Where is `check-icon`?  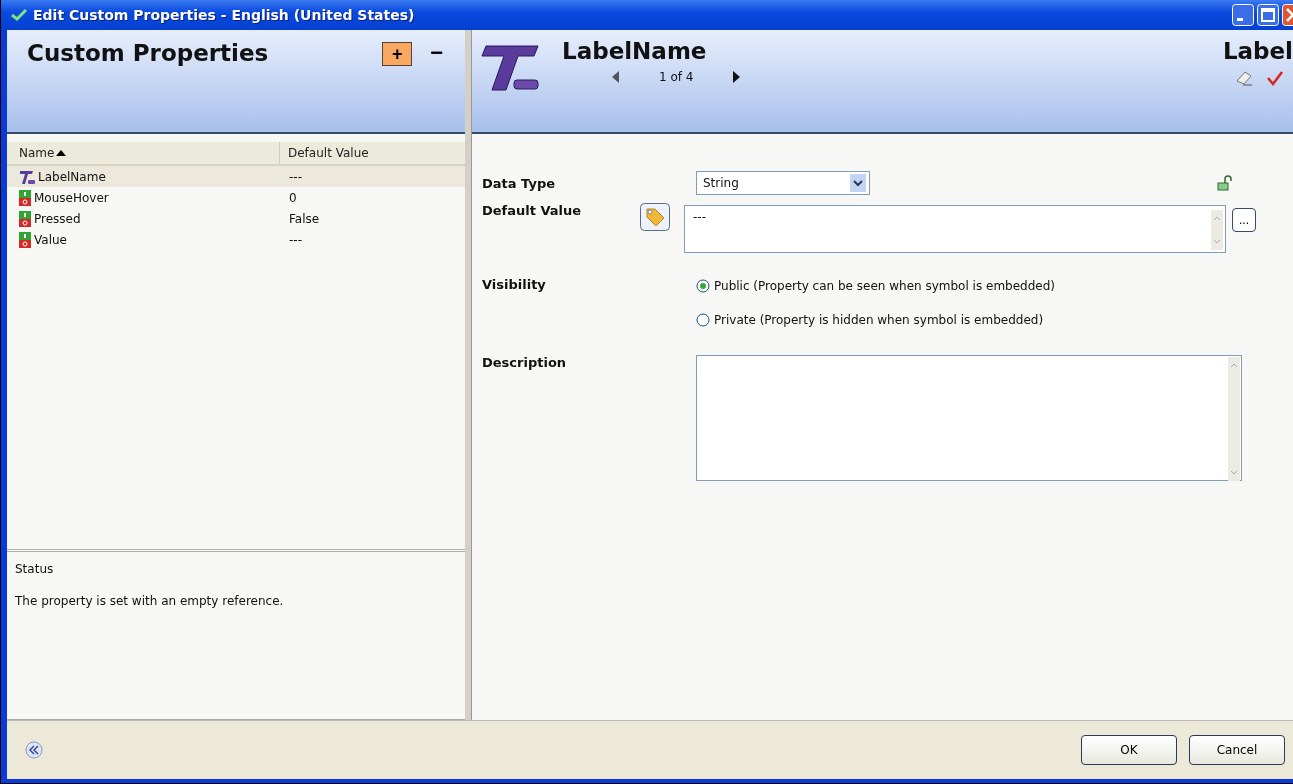 check-icon is located at coordinates (19, 15).